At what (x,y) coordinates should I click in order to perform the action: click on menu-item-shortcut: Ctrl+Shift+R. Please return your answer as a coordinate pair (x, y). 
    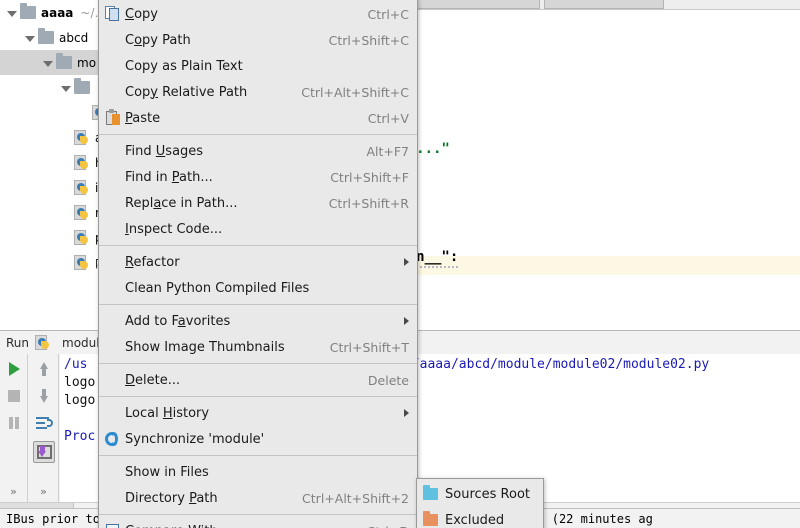
    Looking at the image, I should click on (368, 203).